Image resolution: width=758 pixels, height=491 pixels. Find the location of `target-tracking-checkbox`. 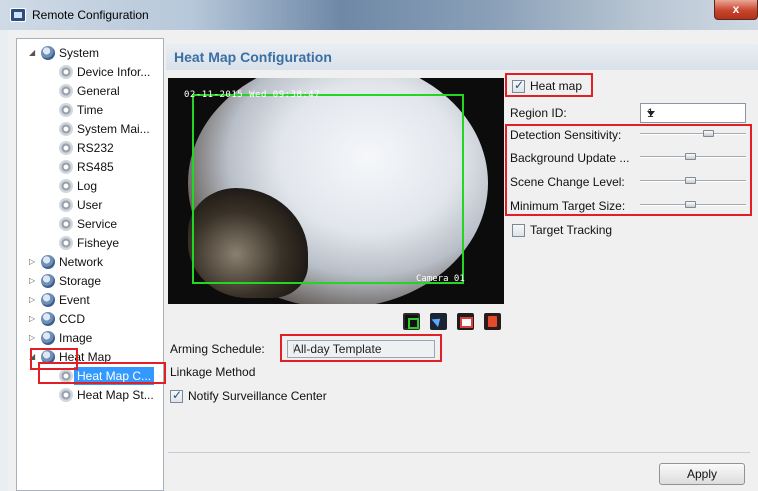

target-tracking-checkbox is located at coordinates (518, 230).